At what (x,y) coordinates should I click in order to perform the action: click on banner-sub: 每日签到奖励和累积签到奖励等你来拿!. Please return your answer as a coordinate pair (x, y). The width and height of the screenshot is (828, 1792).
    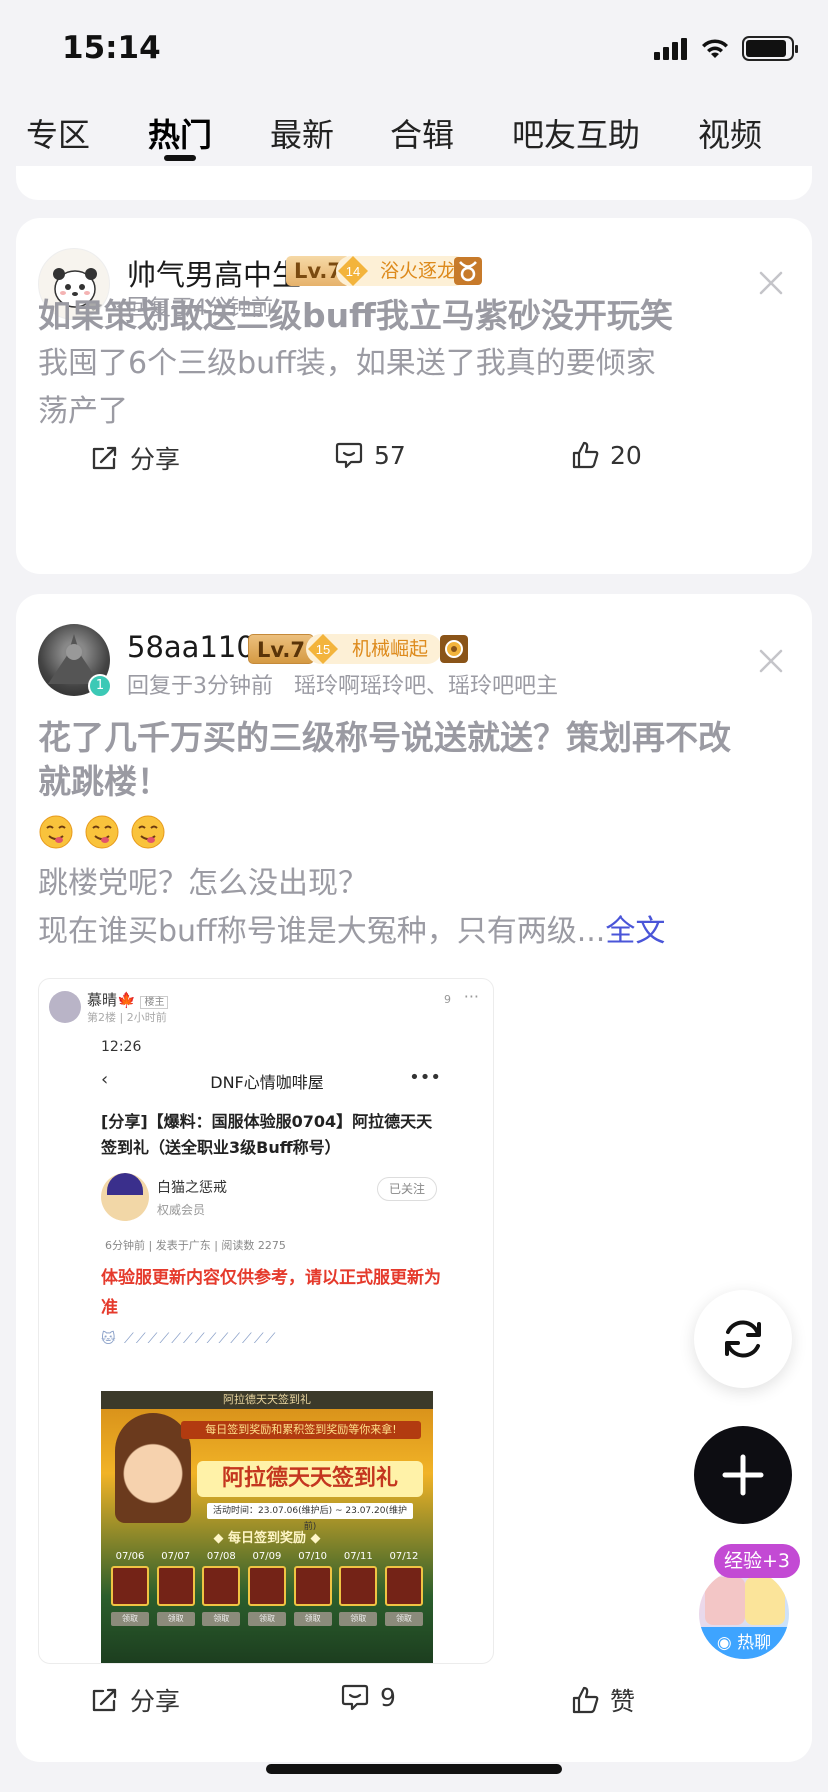
    Looking at the image, I should click on (301, 1430).